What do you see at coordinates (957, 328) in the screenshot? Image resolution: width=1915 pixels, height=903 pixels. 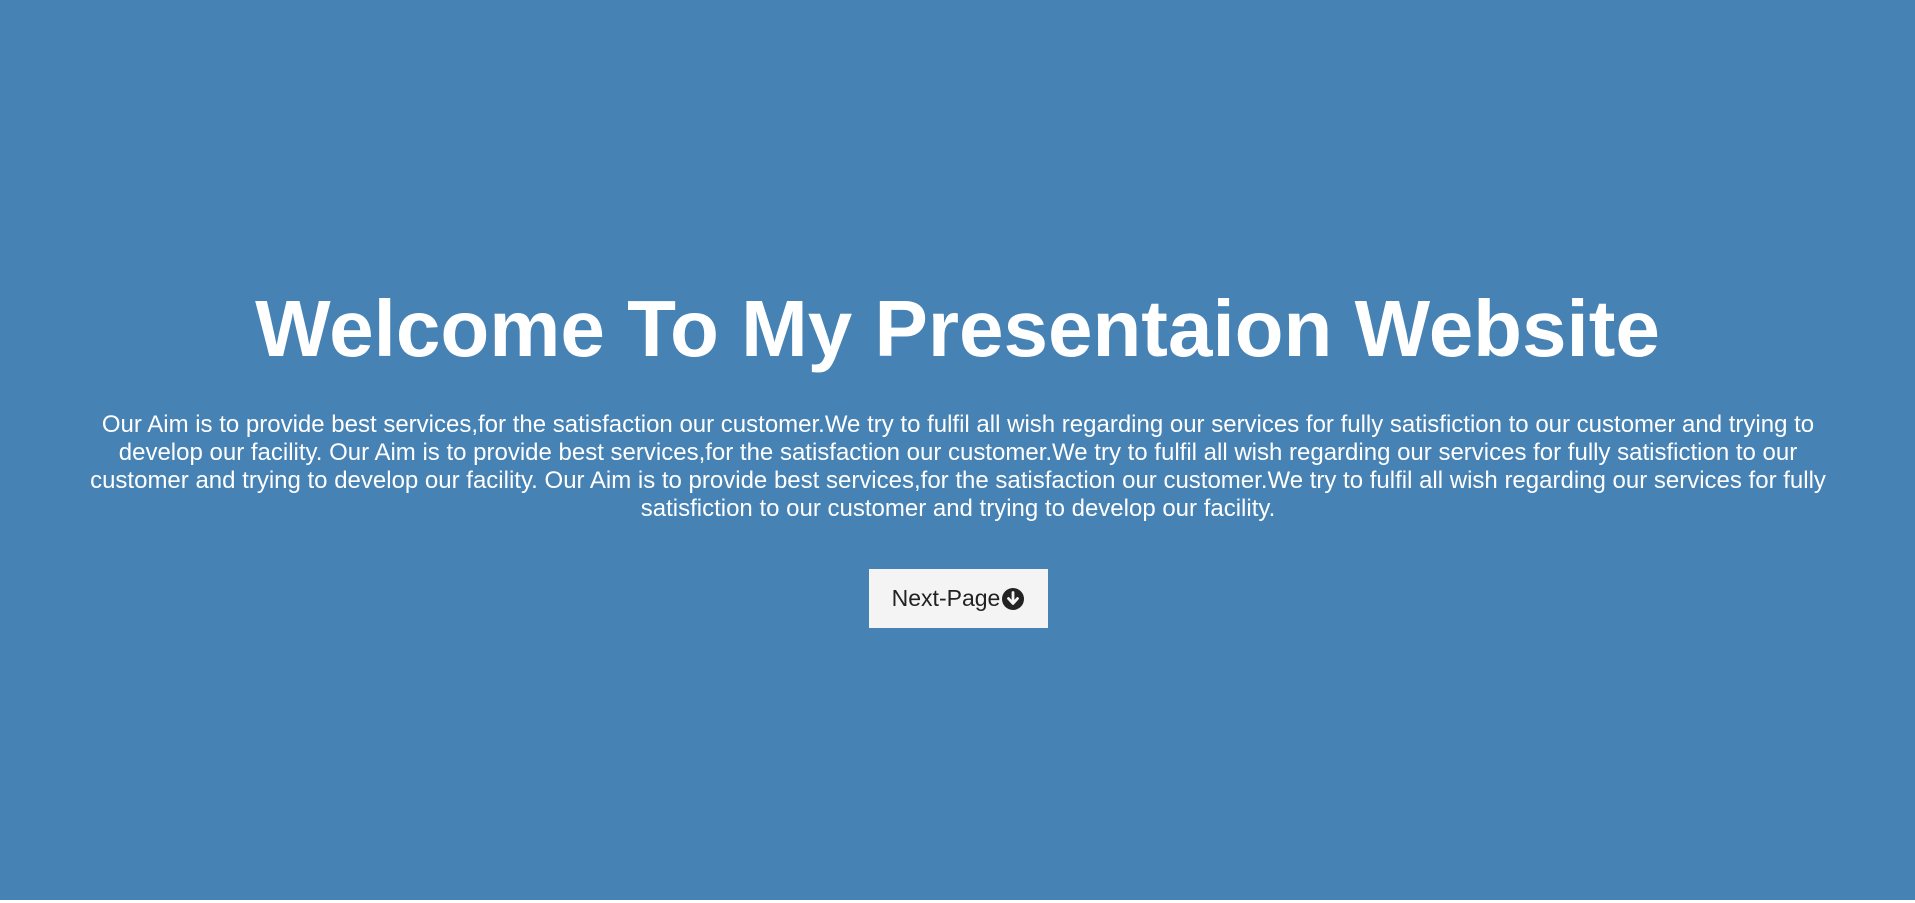 I see `page-title: Welcome To My Presentaion Website` at bounding box center [957, 328].